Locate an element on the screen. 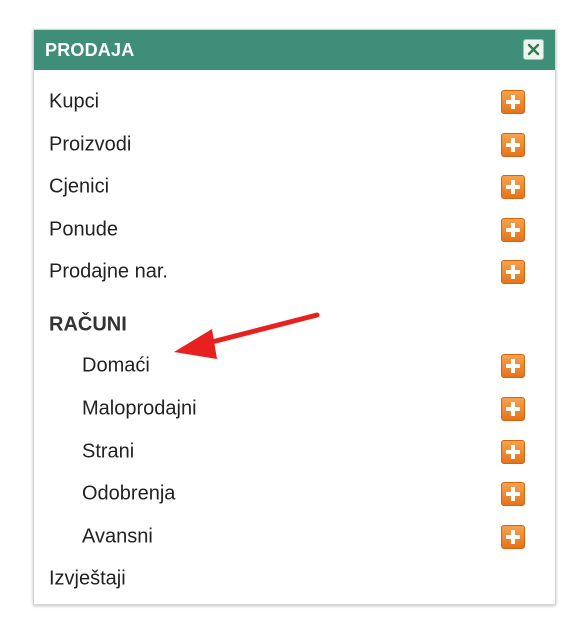 The image size is (572, 624). menu-item-prodajne-nar: Prodajne nar. is located at coordinates (294, 272).